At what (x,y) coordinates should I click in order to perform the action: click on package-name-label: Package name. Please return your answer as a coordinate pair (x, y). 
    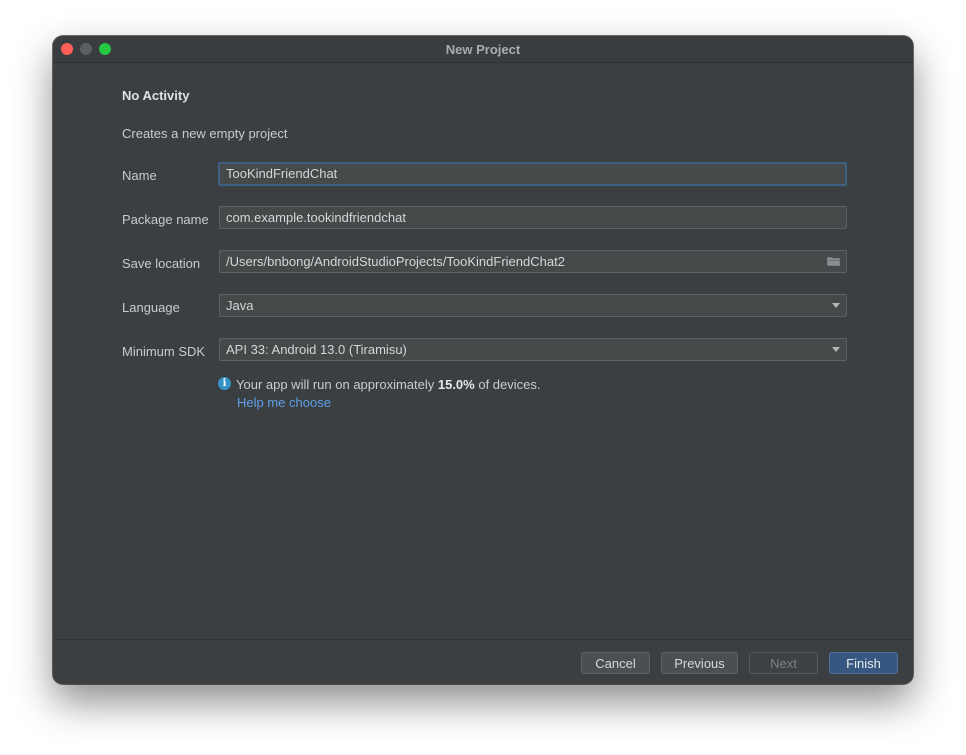
    Looking at the image, I should click on (165, 219).